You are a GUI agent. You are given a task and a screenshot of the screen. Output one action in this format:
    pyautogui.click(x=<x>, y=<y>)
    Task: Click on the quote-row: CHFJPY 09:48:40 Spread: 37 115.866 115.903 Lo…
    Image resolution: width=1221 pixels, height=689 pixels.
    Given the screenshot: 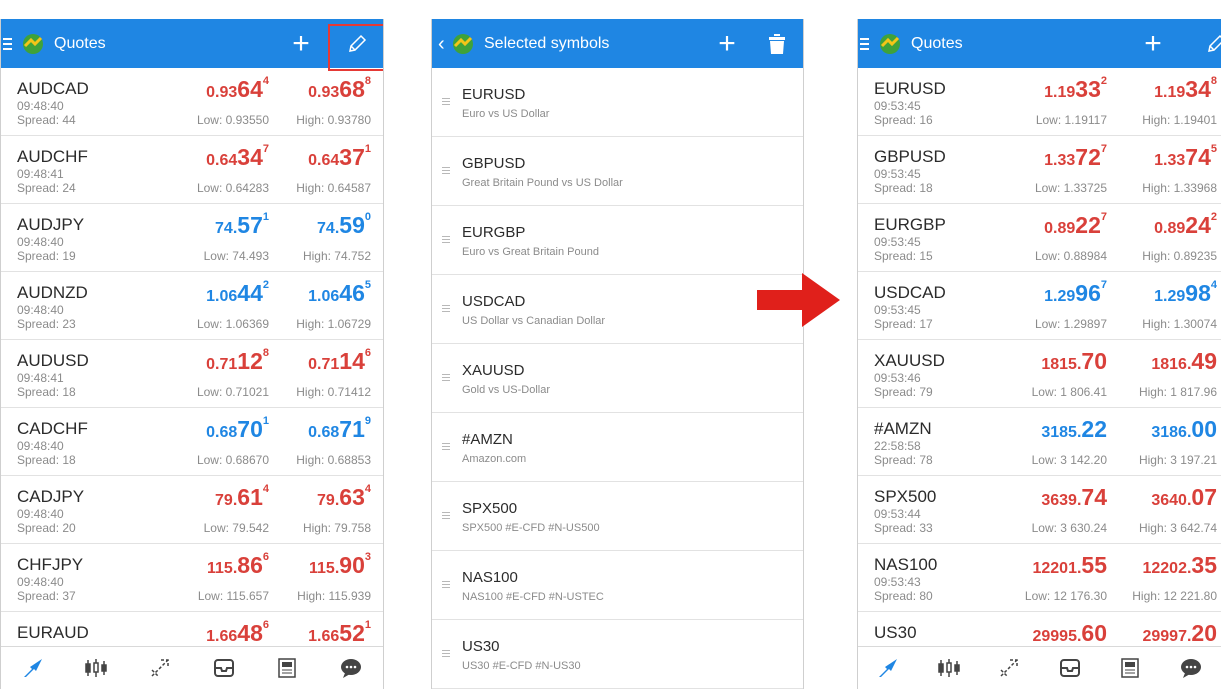 What is the action you would take?
    pyautogui.click(x=192, y=578)
    